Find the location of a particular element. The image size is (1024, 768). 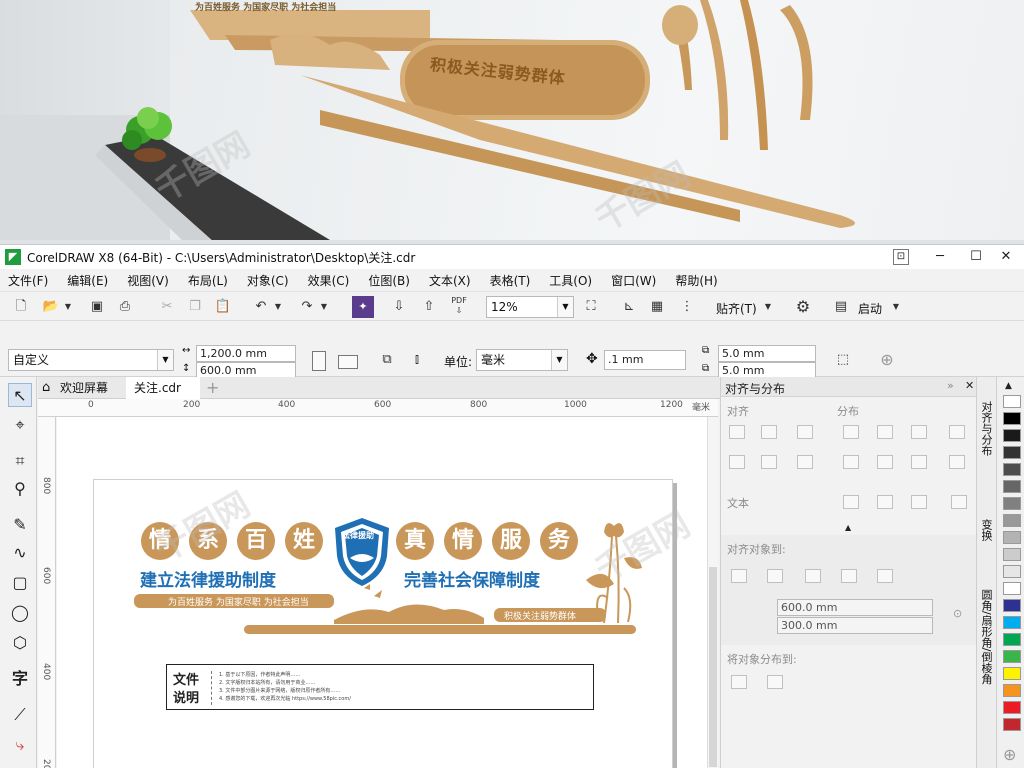

distribute-center-v-icon is located at coordinates (885, 462).